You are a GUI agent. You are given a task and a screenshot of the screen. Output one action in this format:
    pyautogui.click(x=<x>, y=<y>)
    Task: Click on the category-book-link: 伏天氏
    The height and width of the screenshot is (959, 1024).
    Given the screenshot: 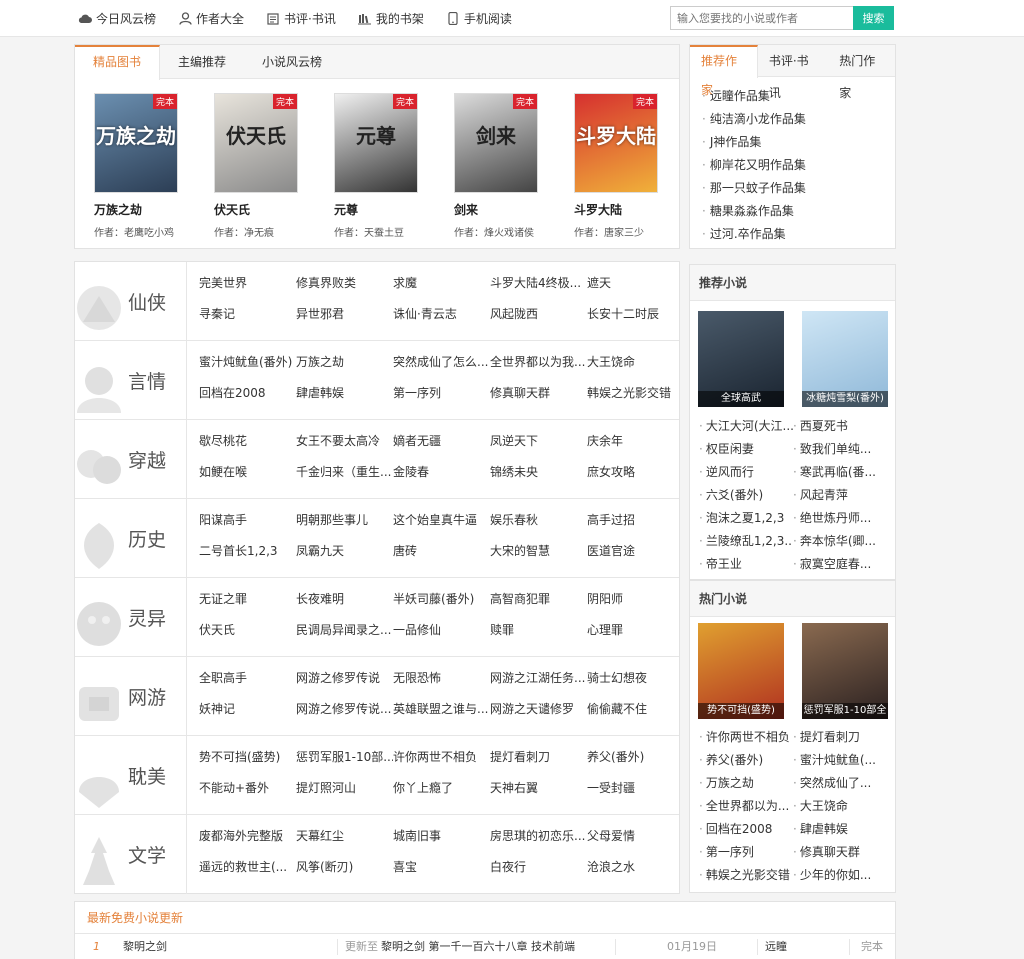 What is the action you would take?
    pyautogui.click(x=247, y=630)
    